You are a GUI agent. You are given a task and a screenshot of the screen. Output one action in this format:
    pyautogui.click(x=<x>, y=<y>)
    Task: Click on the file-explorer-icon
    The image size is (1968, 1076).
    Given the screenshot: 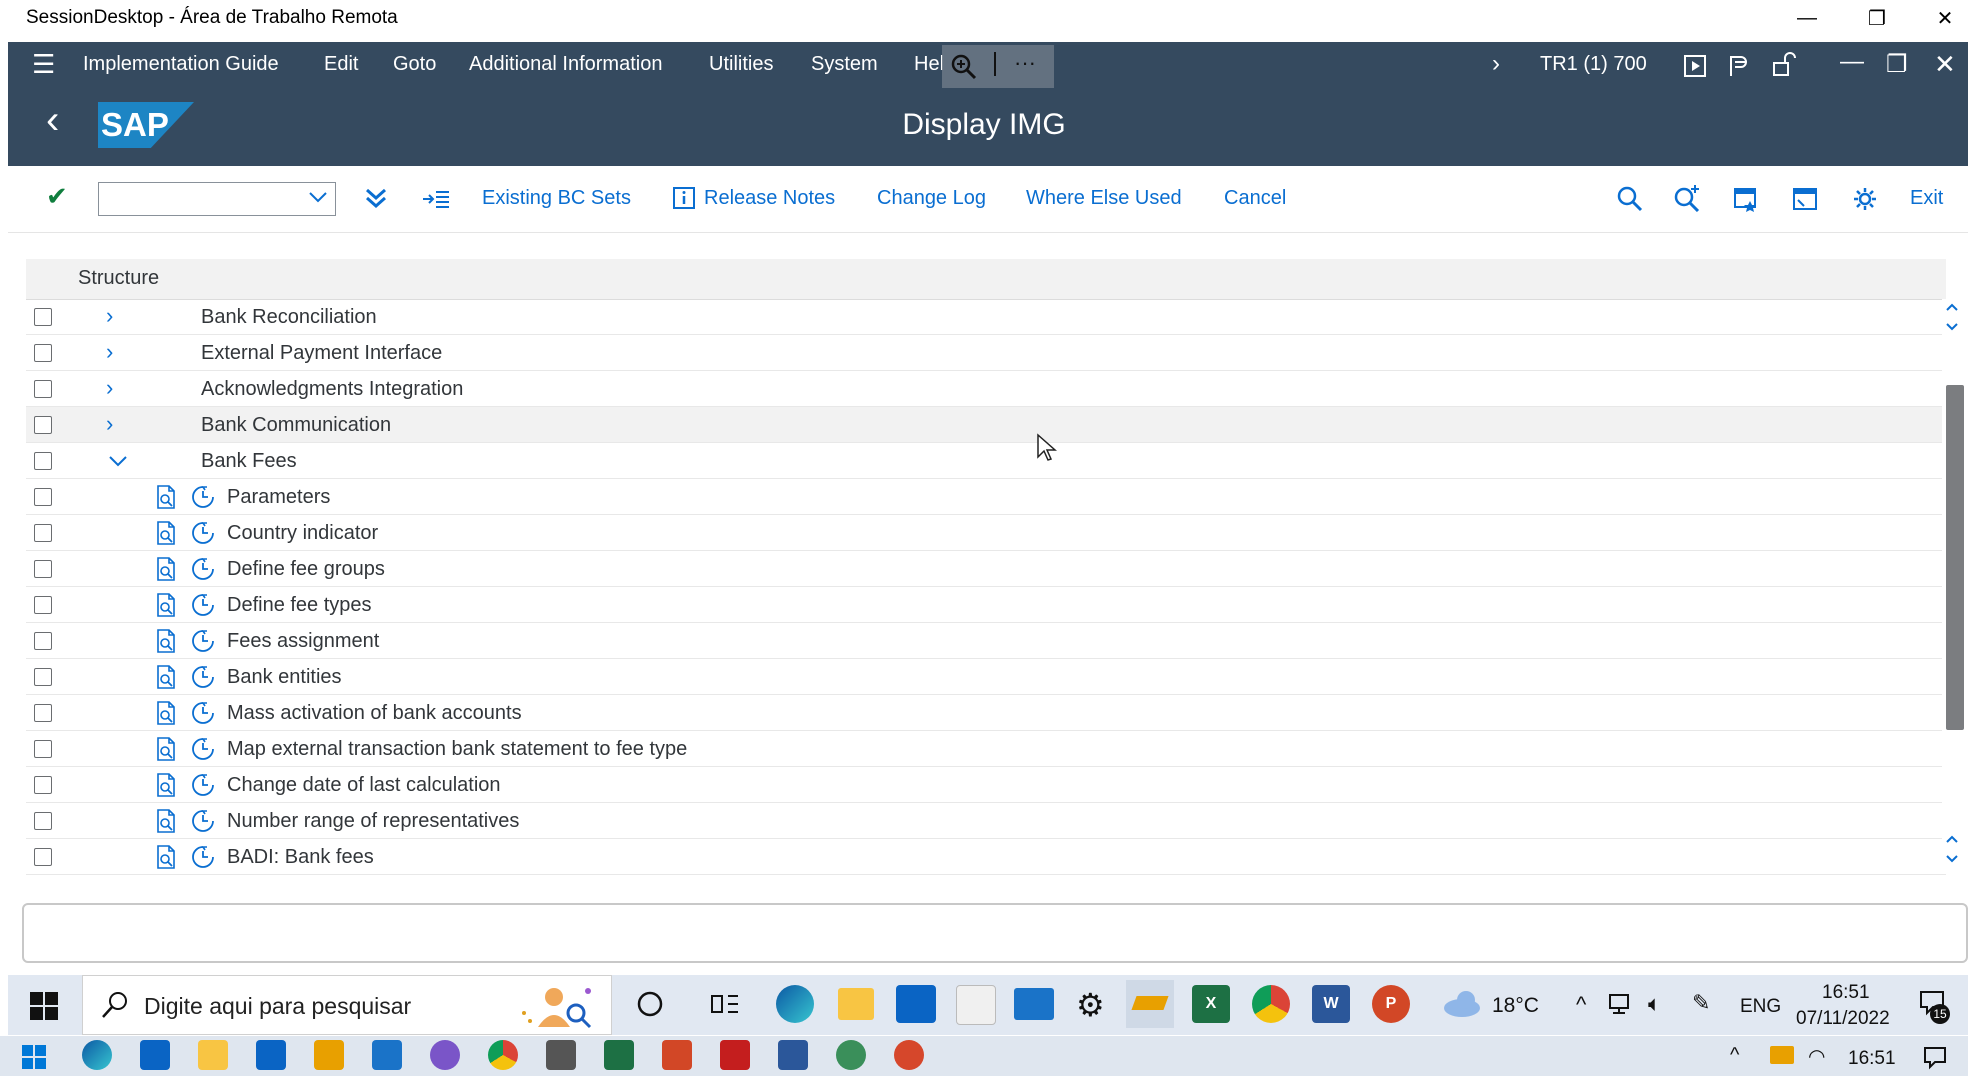 What is the action you would take?
    pyautogui.click(x=856, y=1004)
    